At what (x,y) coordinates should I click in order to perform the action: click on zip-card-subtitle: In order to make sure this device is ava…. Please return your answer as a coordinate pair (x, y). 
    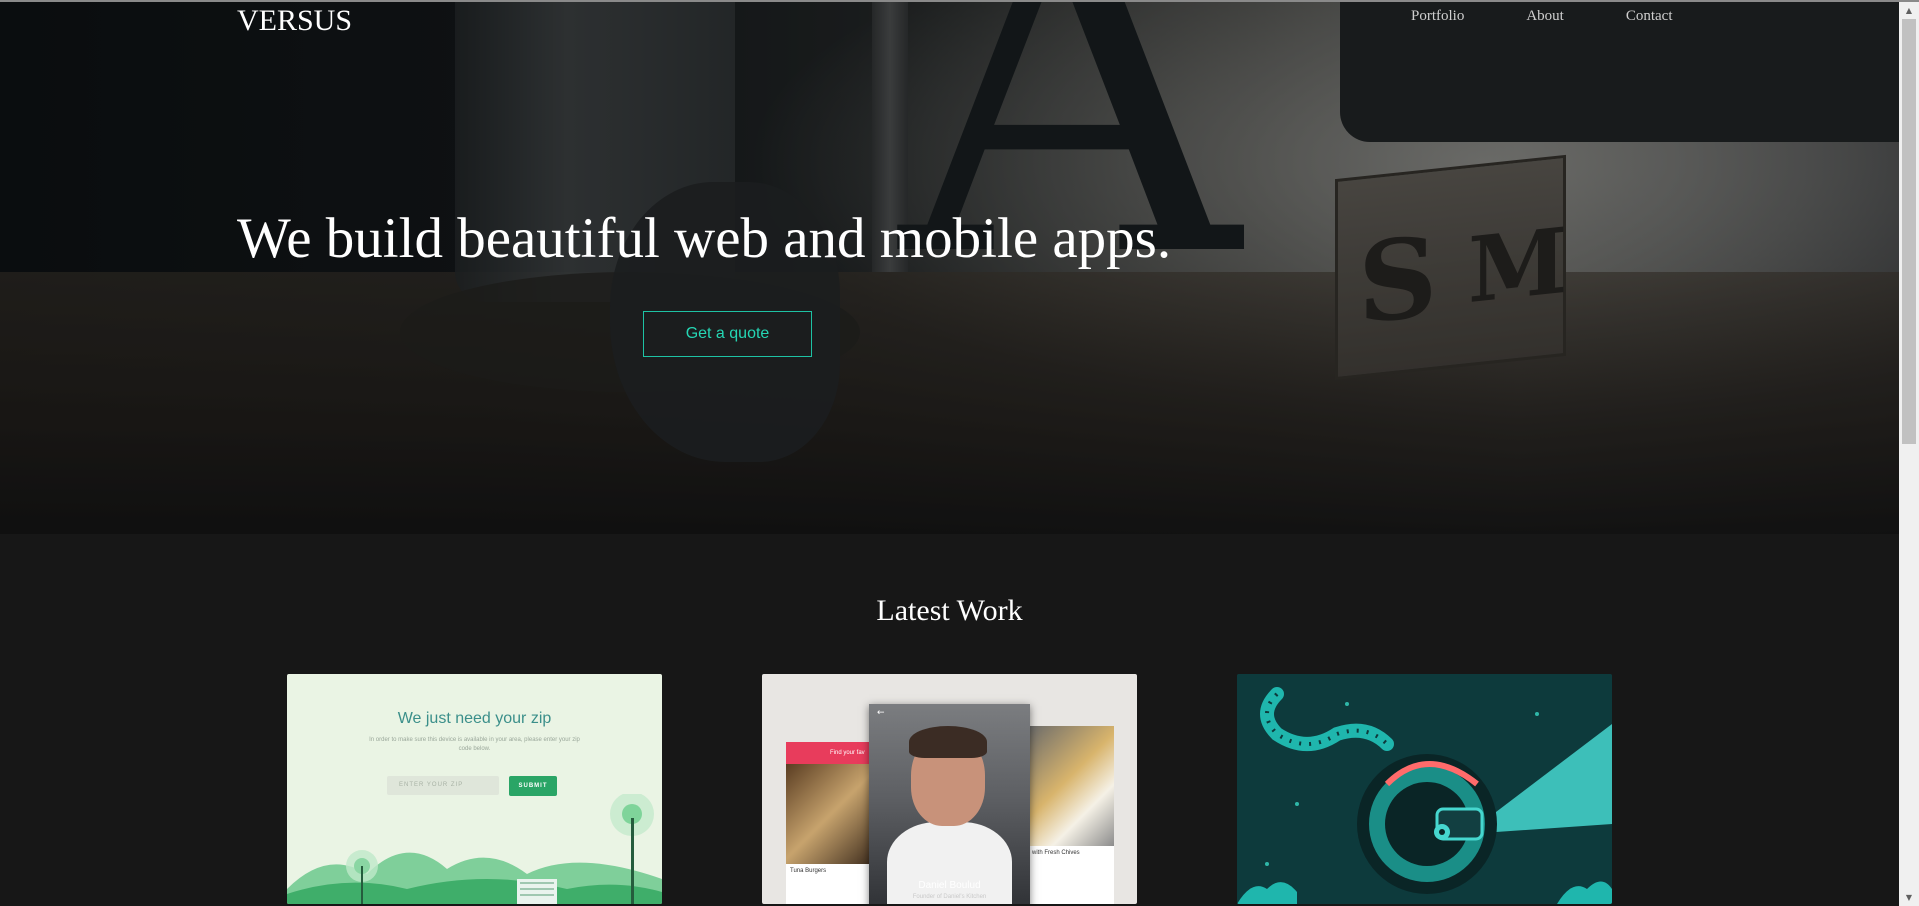
    Looking at the image, I should click on (474, 744).